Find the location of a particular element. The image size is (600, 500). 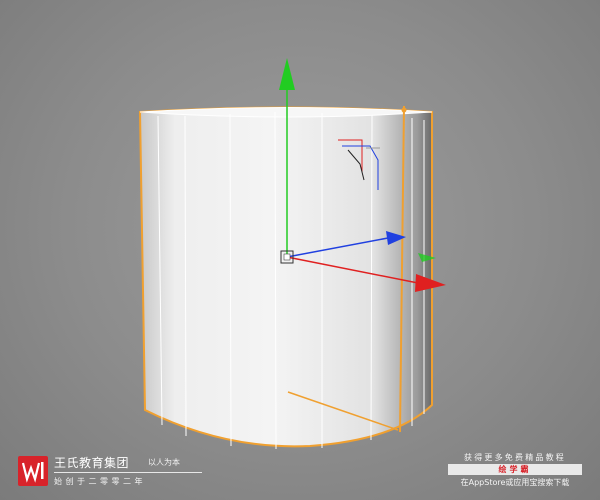

logo-mark-icon is located at coordinates (33, 471).